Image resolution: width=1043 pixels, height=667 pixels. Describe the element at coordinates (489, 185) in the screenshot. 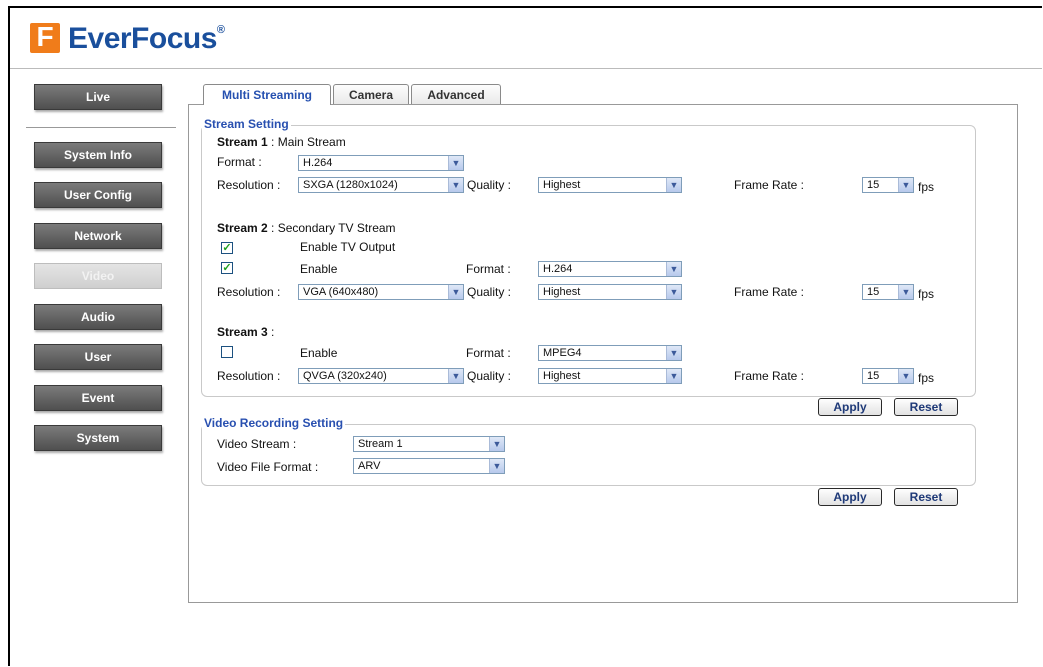

I see `stream1-quality-label: Quality :` at that location.